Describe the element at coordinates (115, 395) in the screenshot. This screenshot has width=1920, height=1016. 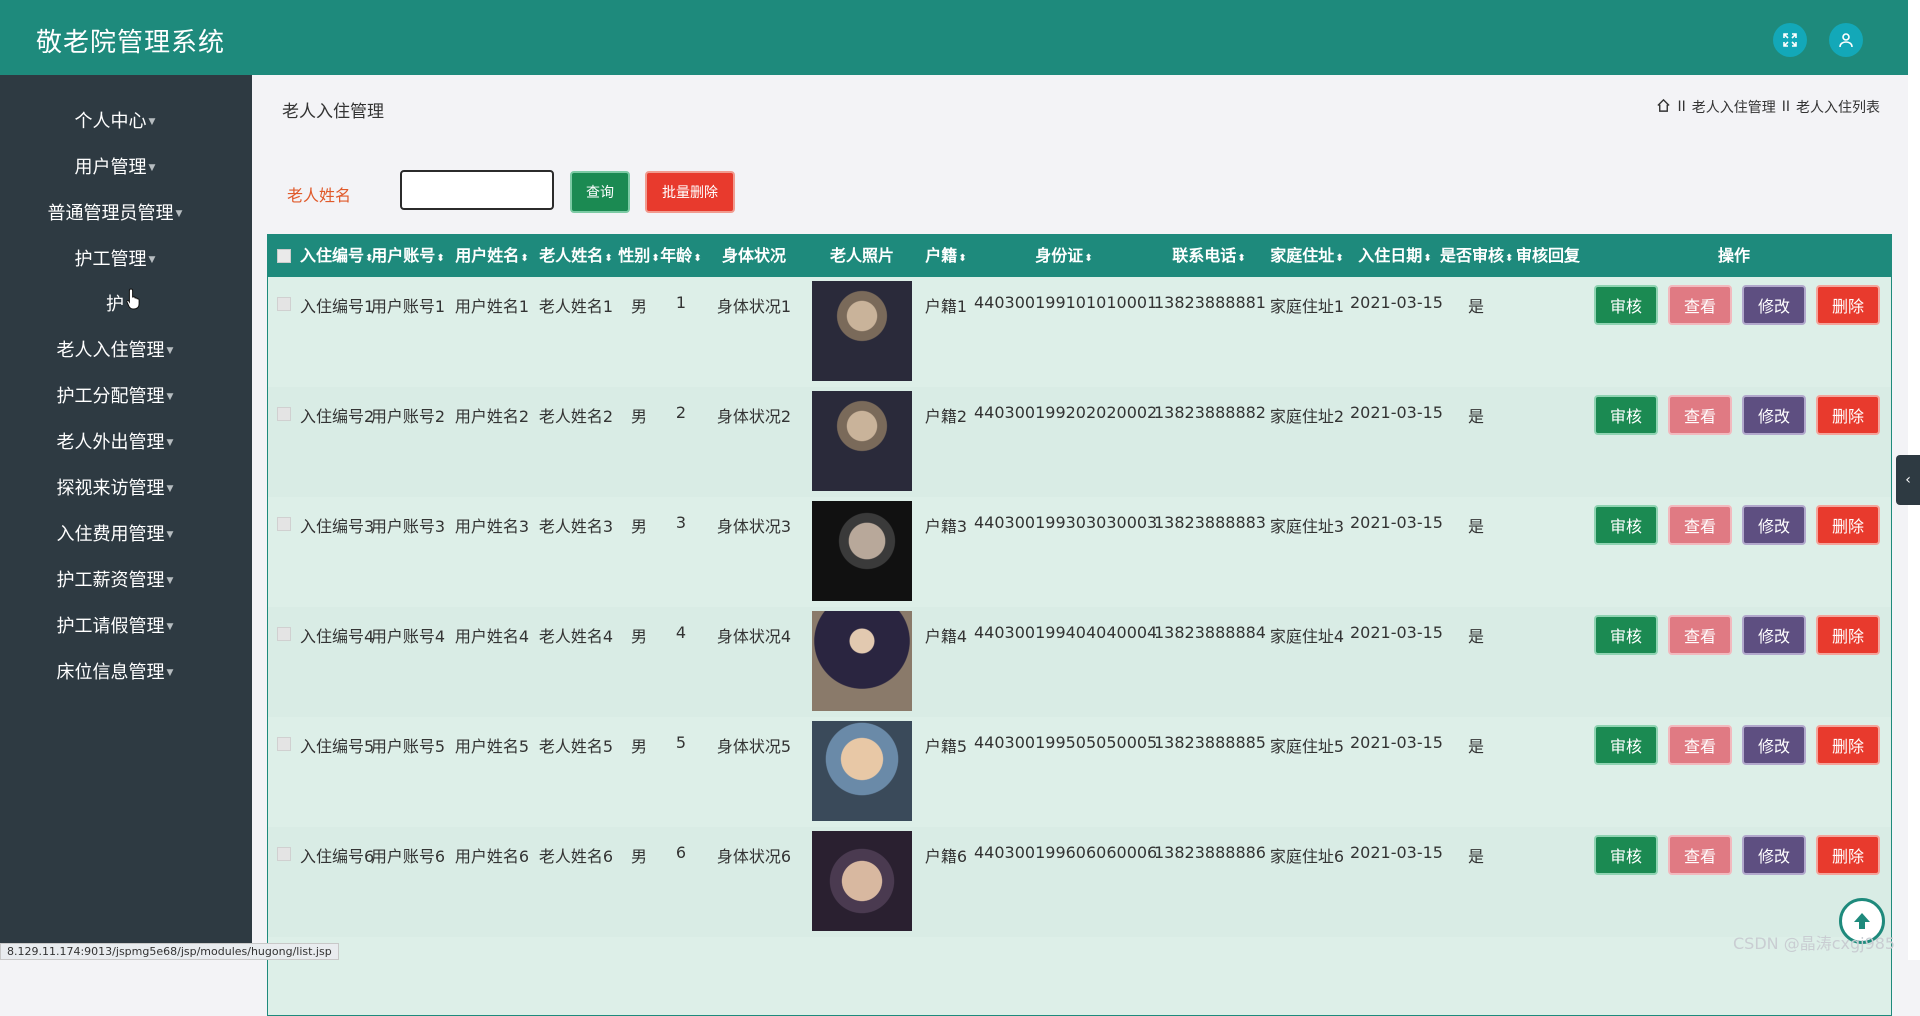
I see `sidebar-item-caregiver-assignment: 护工分配管理 ▼` at that location.